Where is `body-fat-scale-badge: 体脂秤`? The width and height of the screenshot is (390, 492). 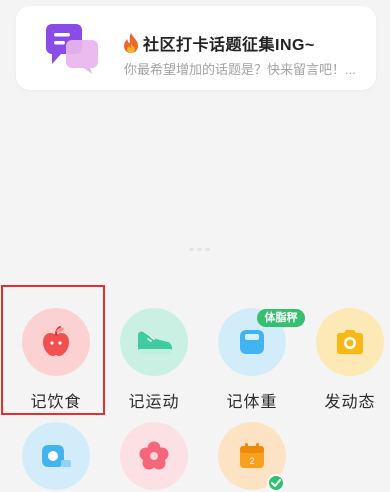 body-fat-scale-badge: 体脂秤 is located at coordinates (281, 318).